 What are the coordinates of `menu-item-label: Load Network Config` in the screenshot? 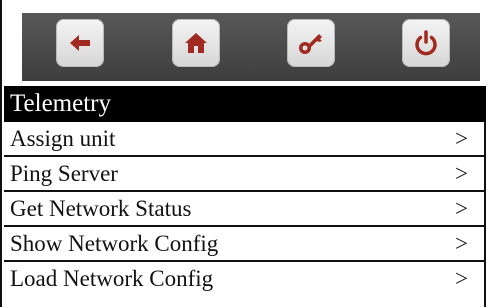 It's located at (112, 278).